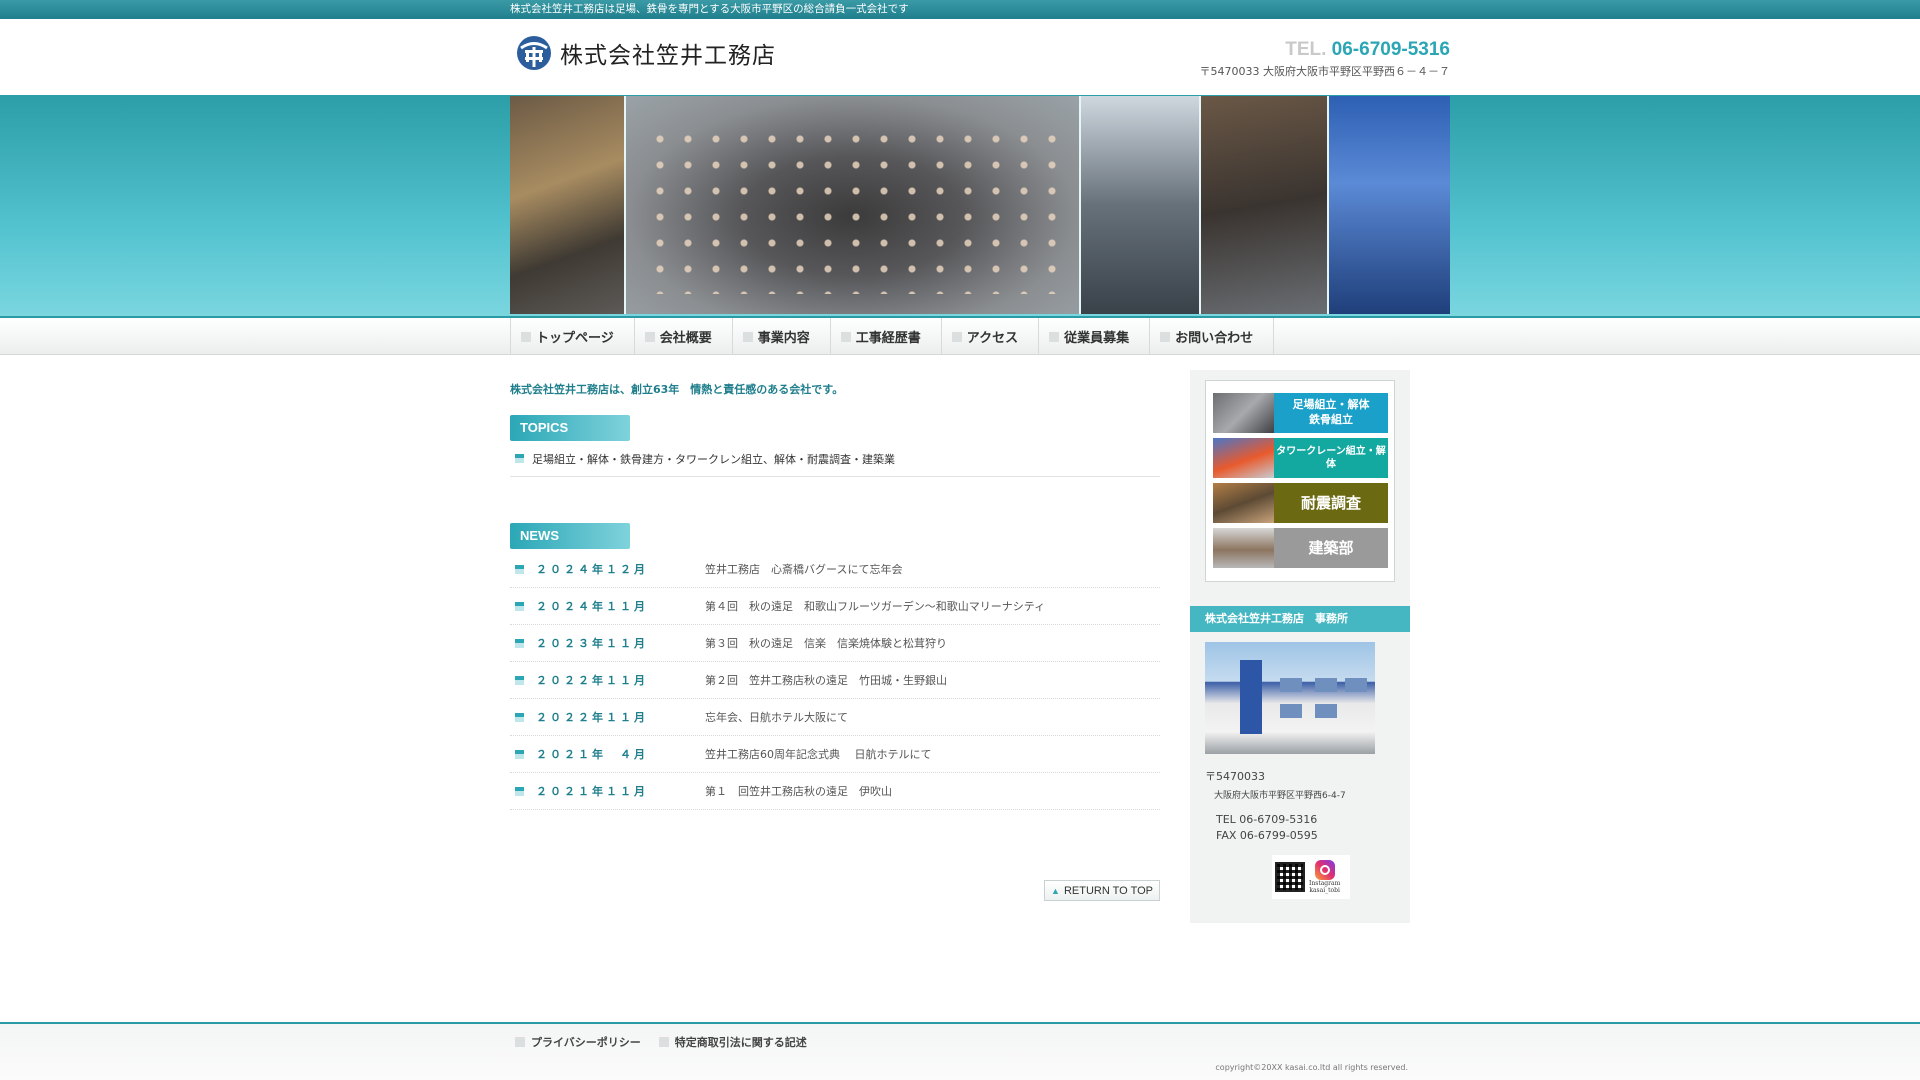 The image size is (1920, 1080). I want to click on office-heading: 株式会社笠井工務店 事務所, so click(1300, 619).